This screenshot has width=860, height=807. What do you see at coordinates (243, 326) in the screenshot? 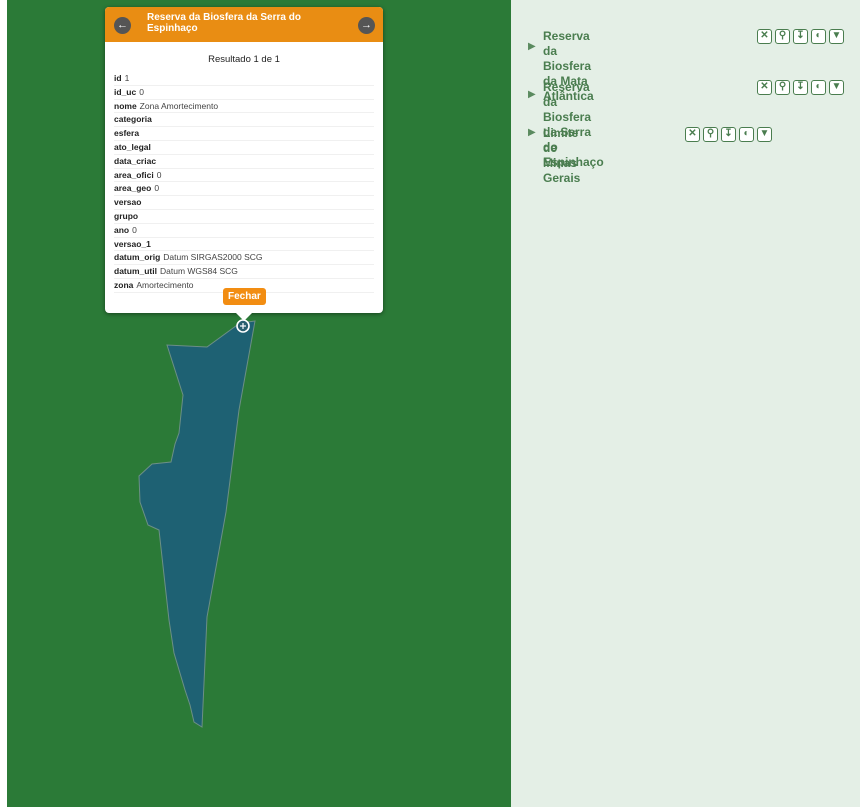
I see `location-marker-icon` at bounding box center [243, 326].